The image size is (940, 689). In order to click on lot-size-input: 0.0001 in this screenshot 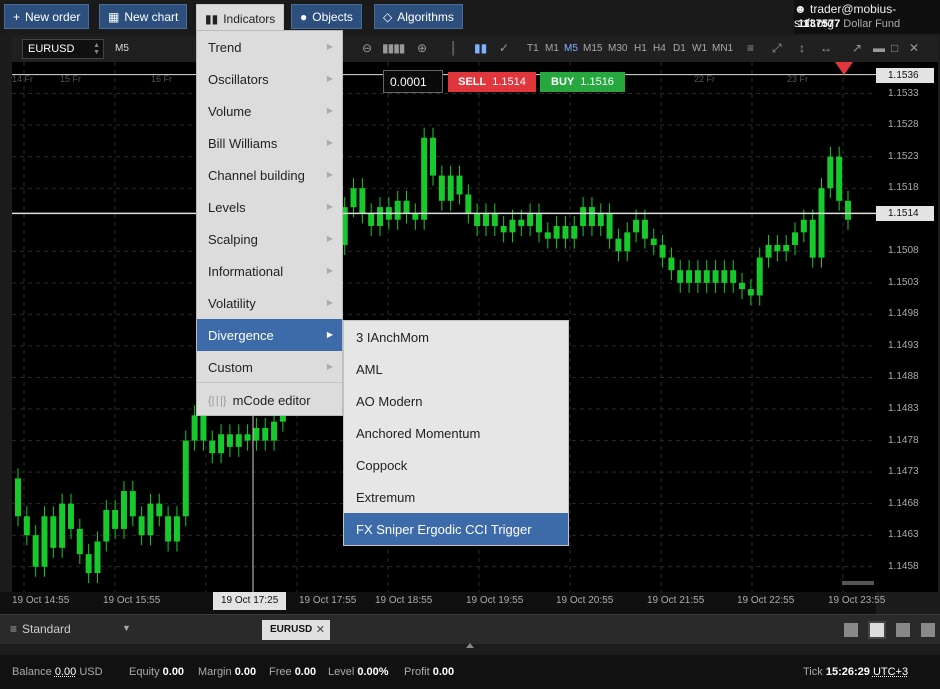, I will do `click(413, 81)`.